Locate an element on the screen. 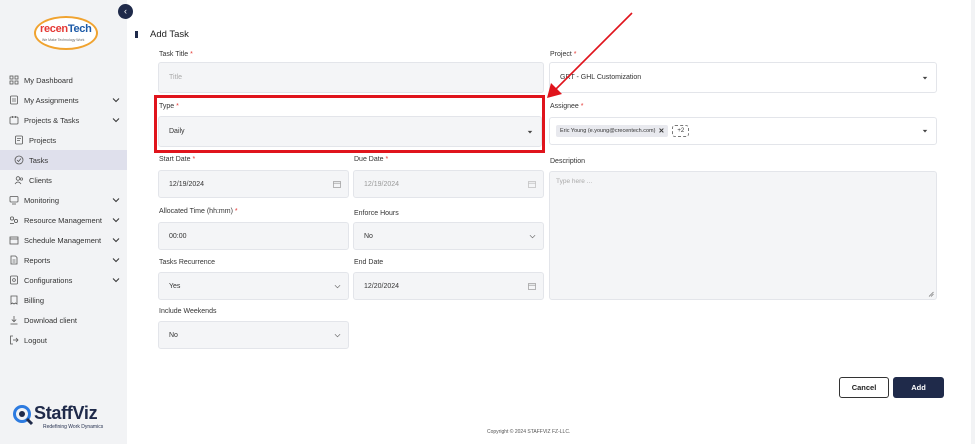 This screenshot has height=444, width=975. sidebar-item-label: Clients is located at coordinates (40, 180).